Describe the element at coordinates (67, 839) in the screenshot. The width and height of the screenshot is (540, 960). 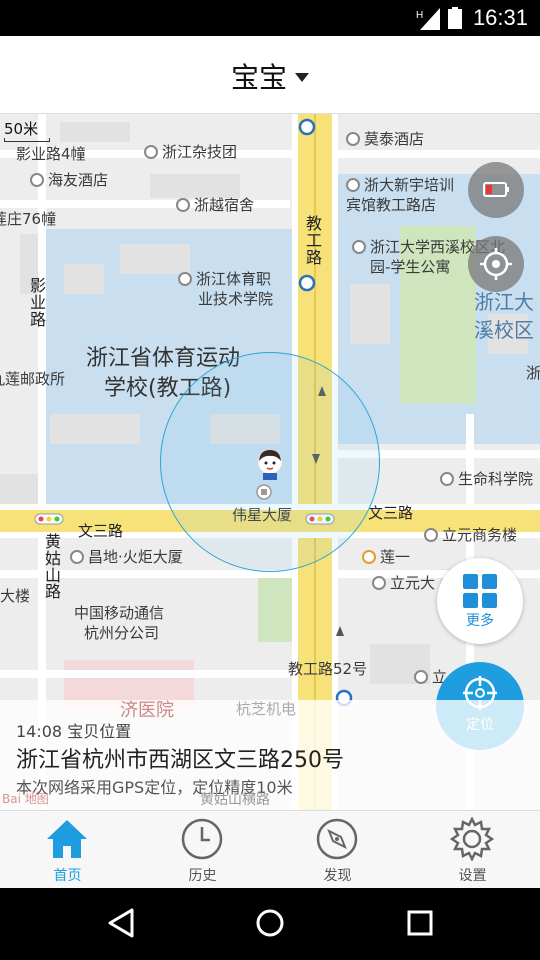
I see `home-icon` at that location.